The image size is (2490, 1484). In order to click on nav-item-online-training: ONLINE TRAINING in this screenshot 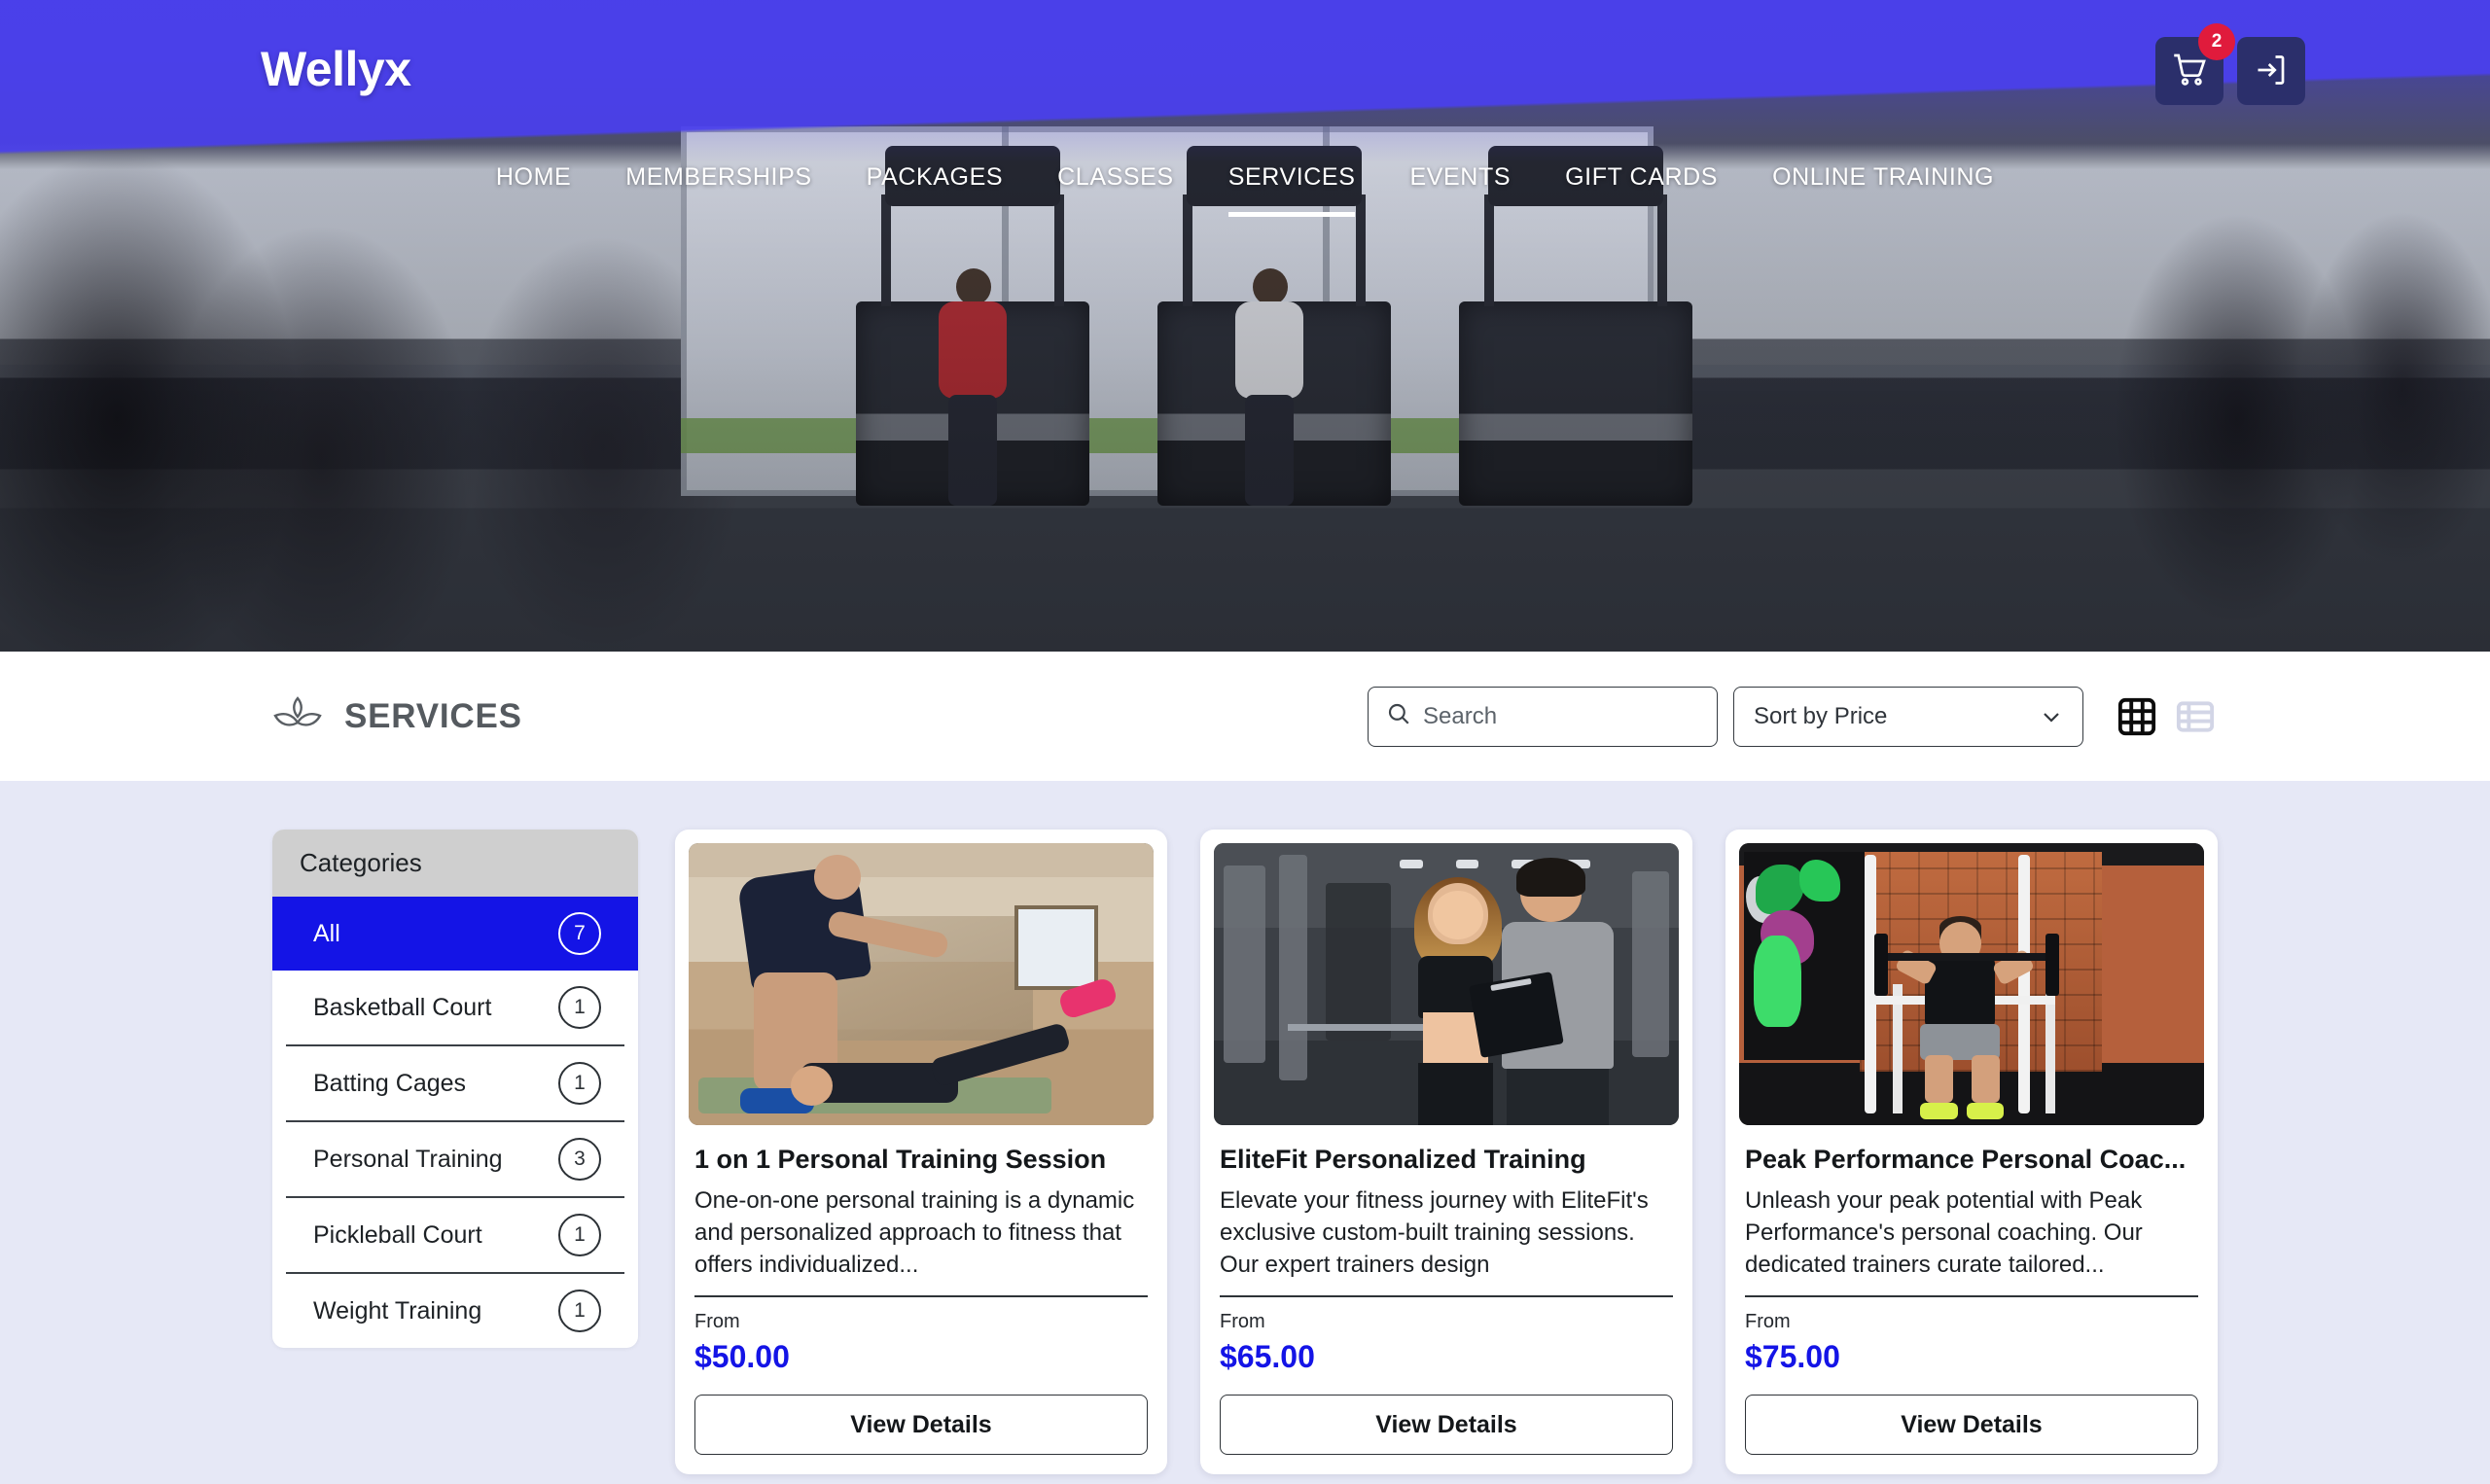, I will do `click(1883, 178)`.